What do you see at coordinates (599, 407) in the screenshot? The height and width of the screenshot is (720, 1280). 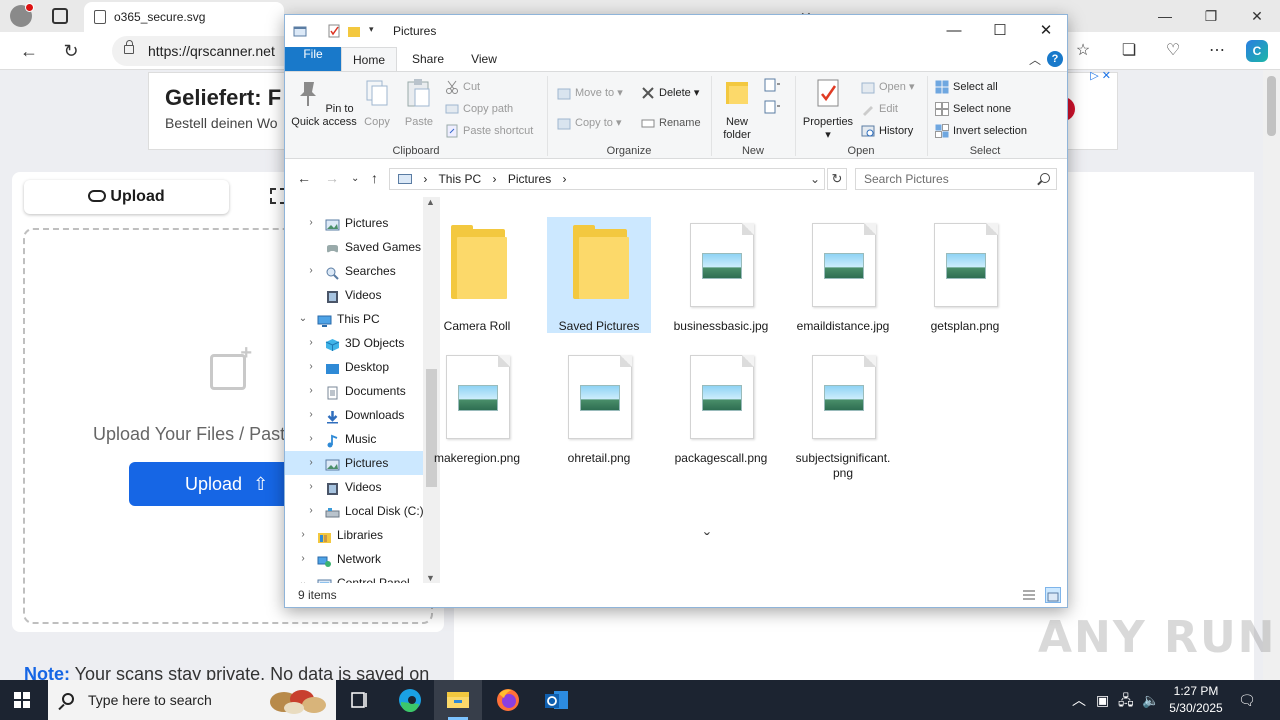 I see `file-item: ohretail.png` at bounding box center [599, 407].